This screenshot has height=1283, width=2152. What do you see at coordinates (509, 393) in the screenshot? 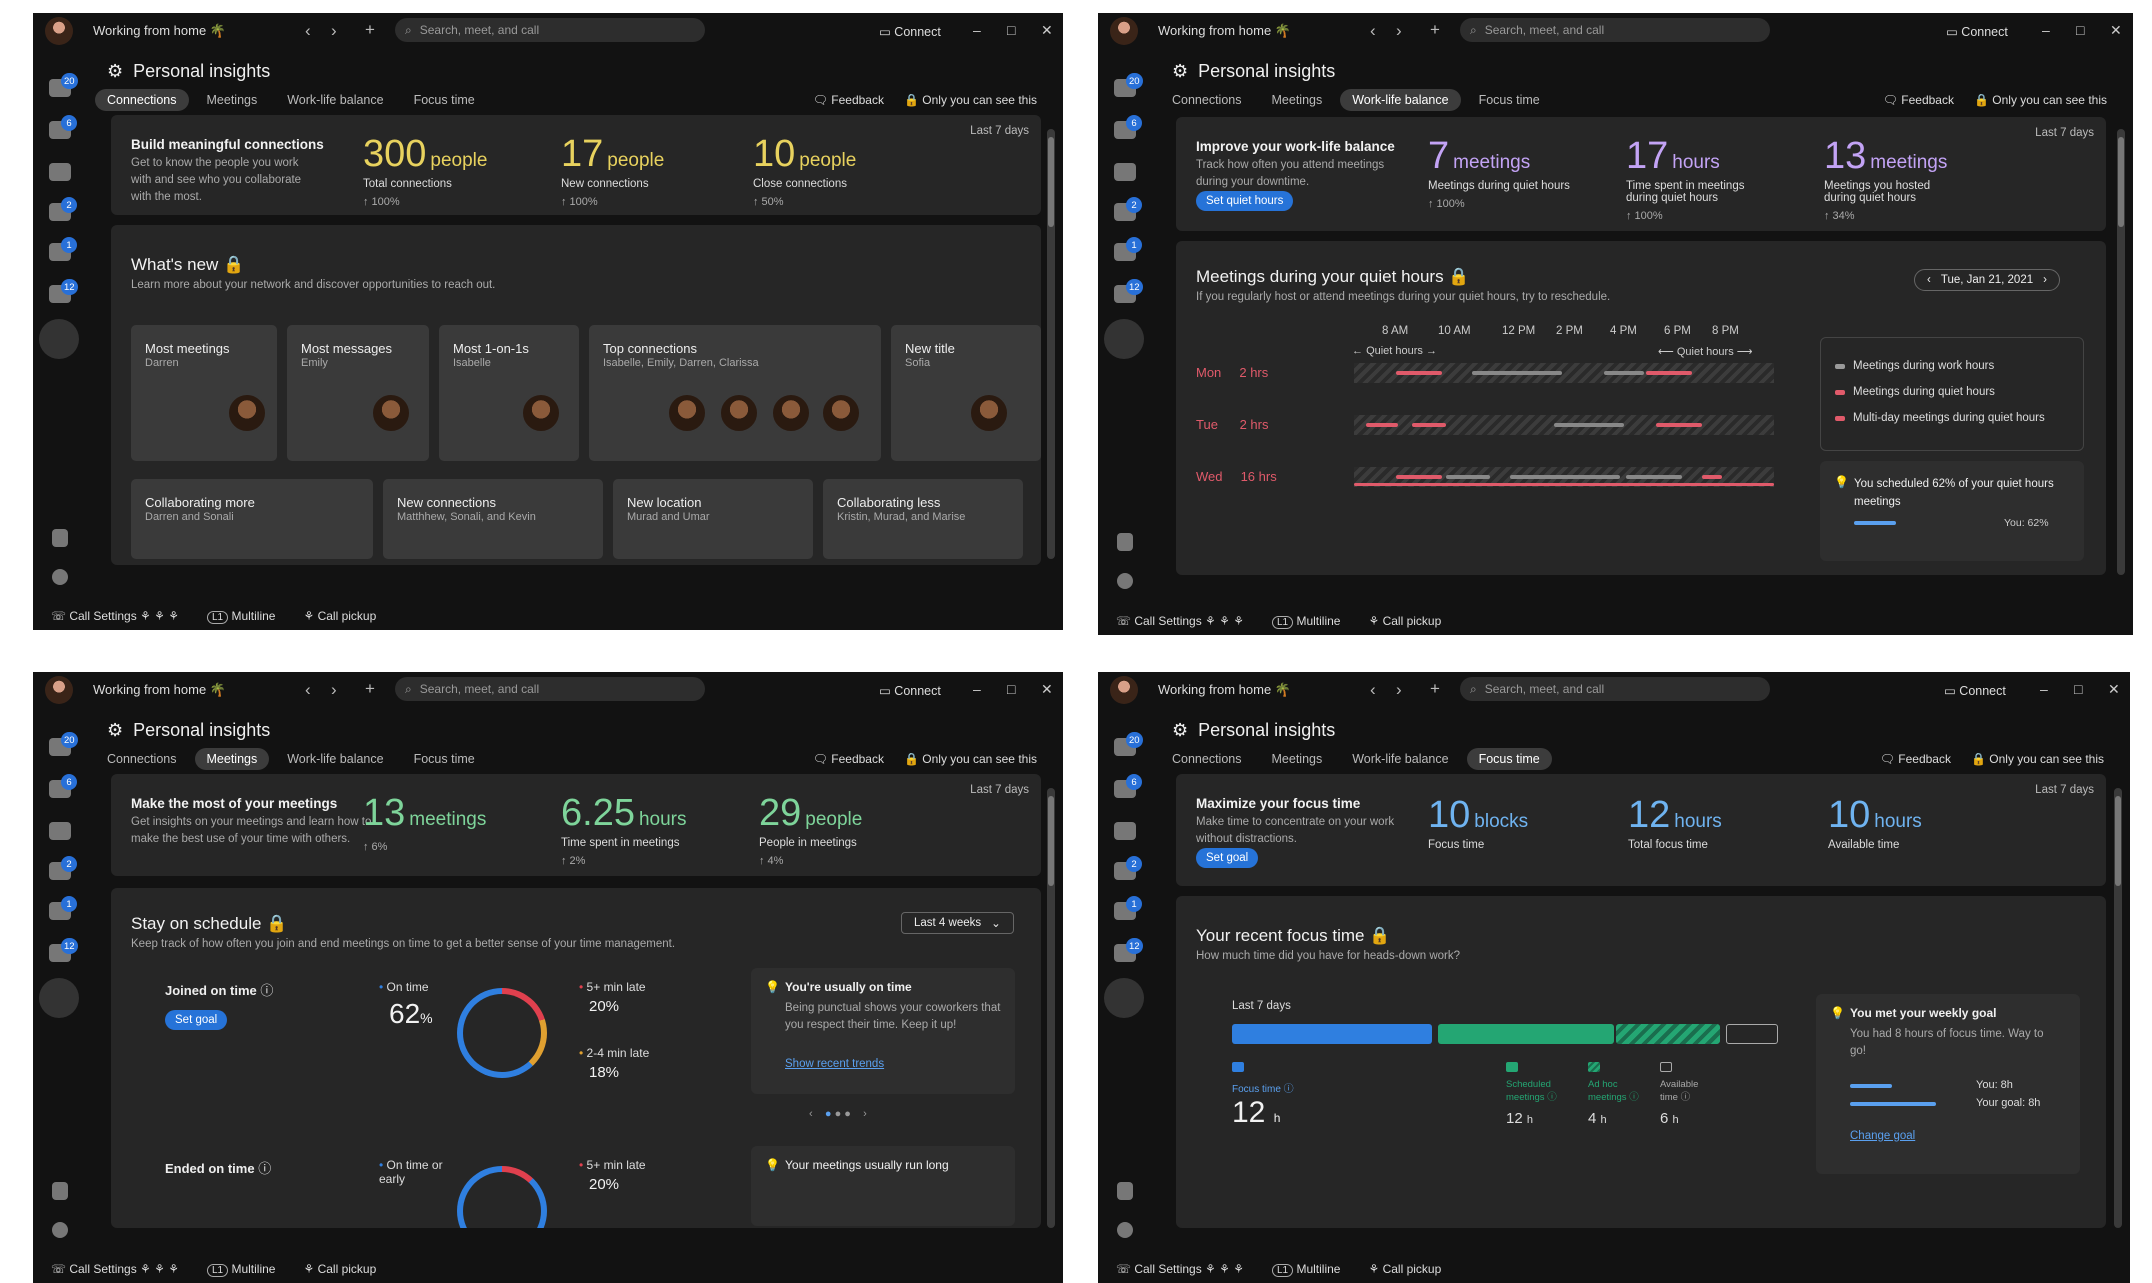
I see `insight-card: Most 1-on-1s Isabelle` at bounding box center [509, 393].